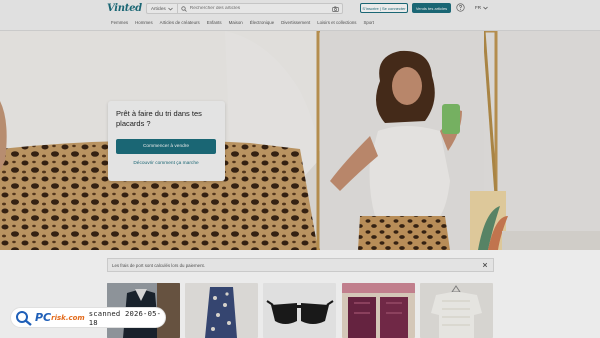  What do you see at coordinates (159, 118) in the screenshot?
I see `promo-title: Prêt à faire du tri dans tes placards ?` at bounding box center [159, 118].